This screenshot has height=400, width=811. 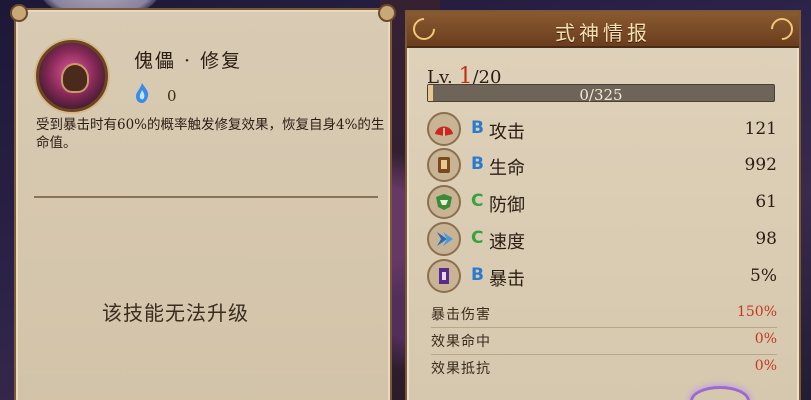 I want to click on exp-bar: 0/325, so click(x=601, y=94).